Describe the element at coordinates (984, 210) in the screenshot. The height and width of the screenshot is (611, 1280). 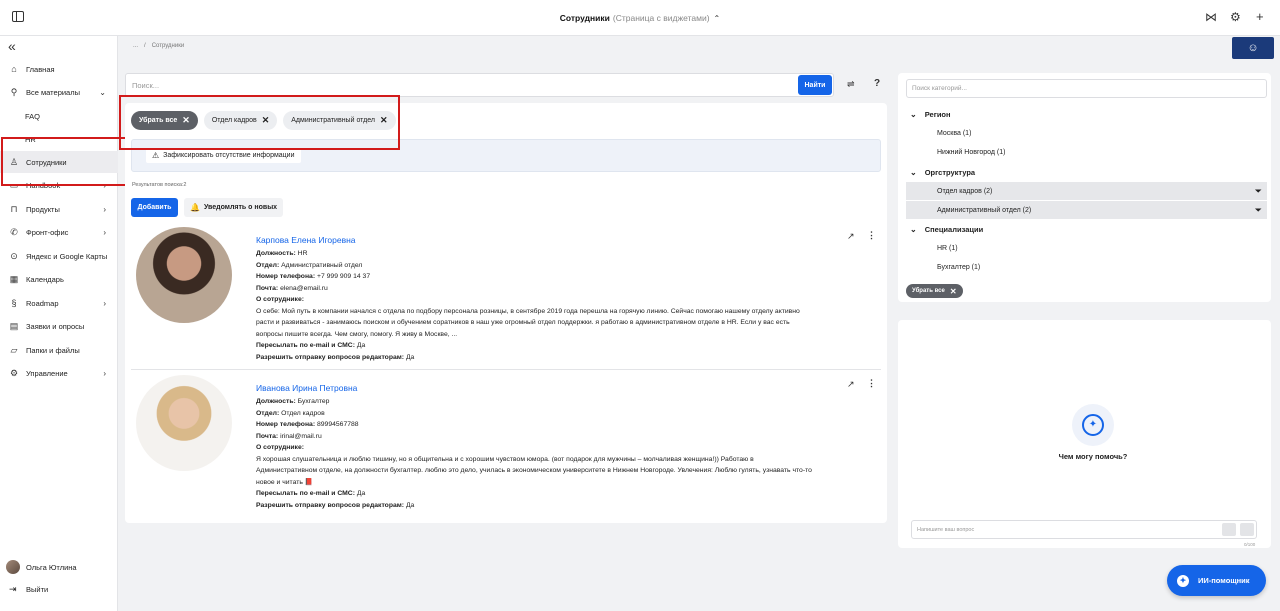
I see `category-item-label: Административный отдел (2)` at that location.